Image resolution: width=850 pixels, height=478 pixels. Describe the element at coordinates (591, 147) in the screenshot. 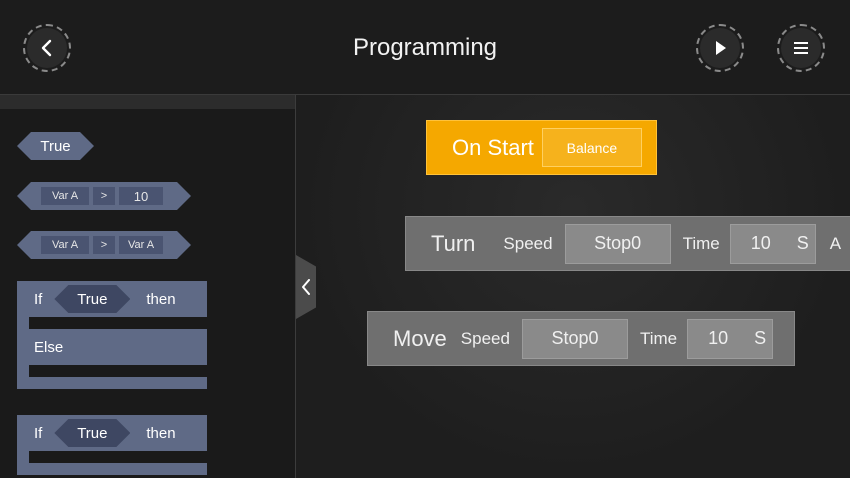

I see `start-mode-select: Balance` at that location.